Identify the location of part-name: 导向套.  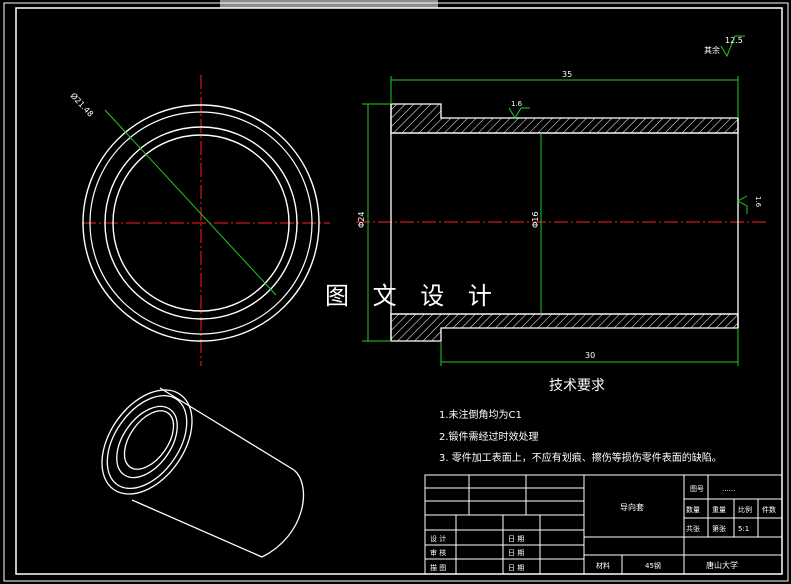
(632, 507).